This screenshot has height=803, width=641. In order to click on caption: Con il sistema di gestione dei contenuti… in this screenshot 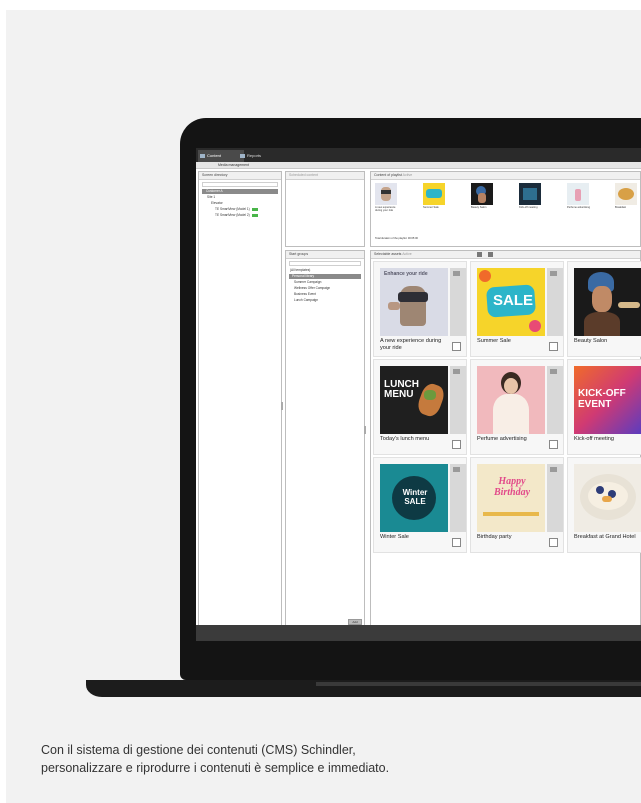, I will do `click(321, 759)`.